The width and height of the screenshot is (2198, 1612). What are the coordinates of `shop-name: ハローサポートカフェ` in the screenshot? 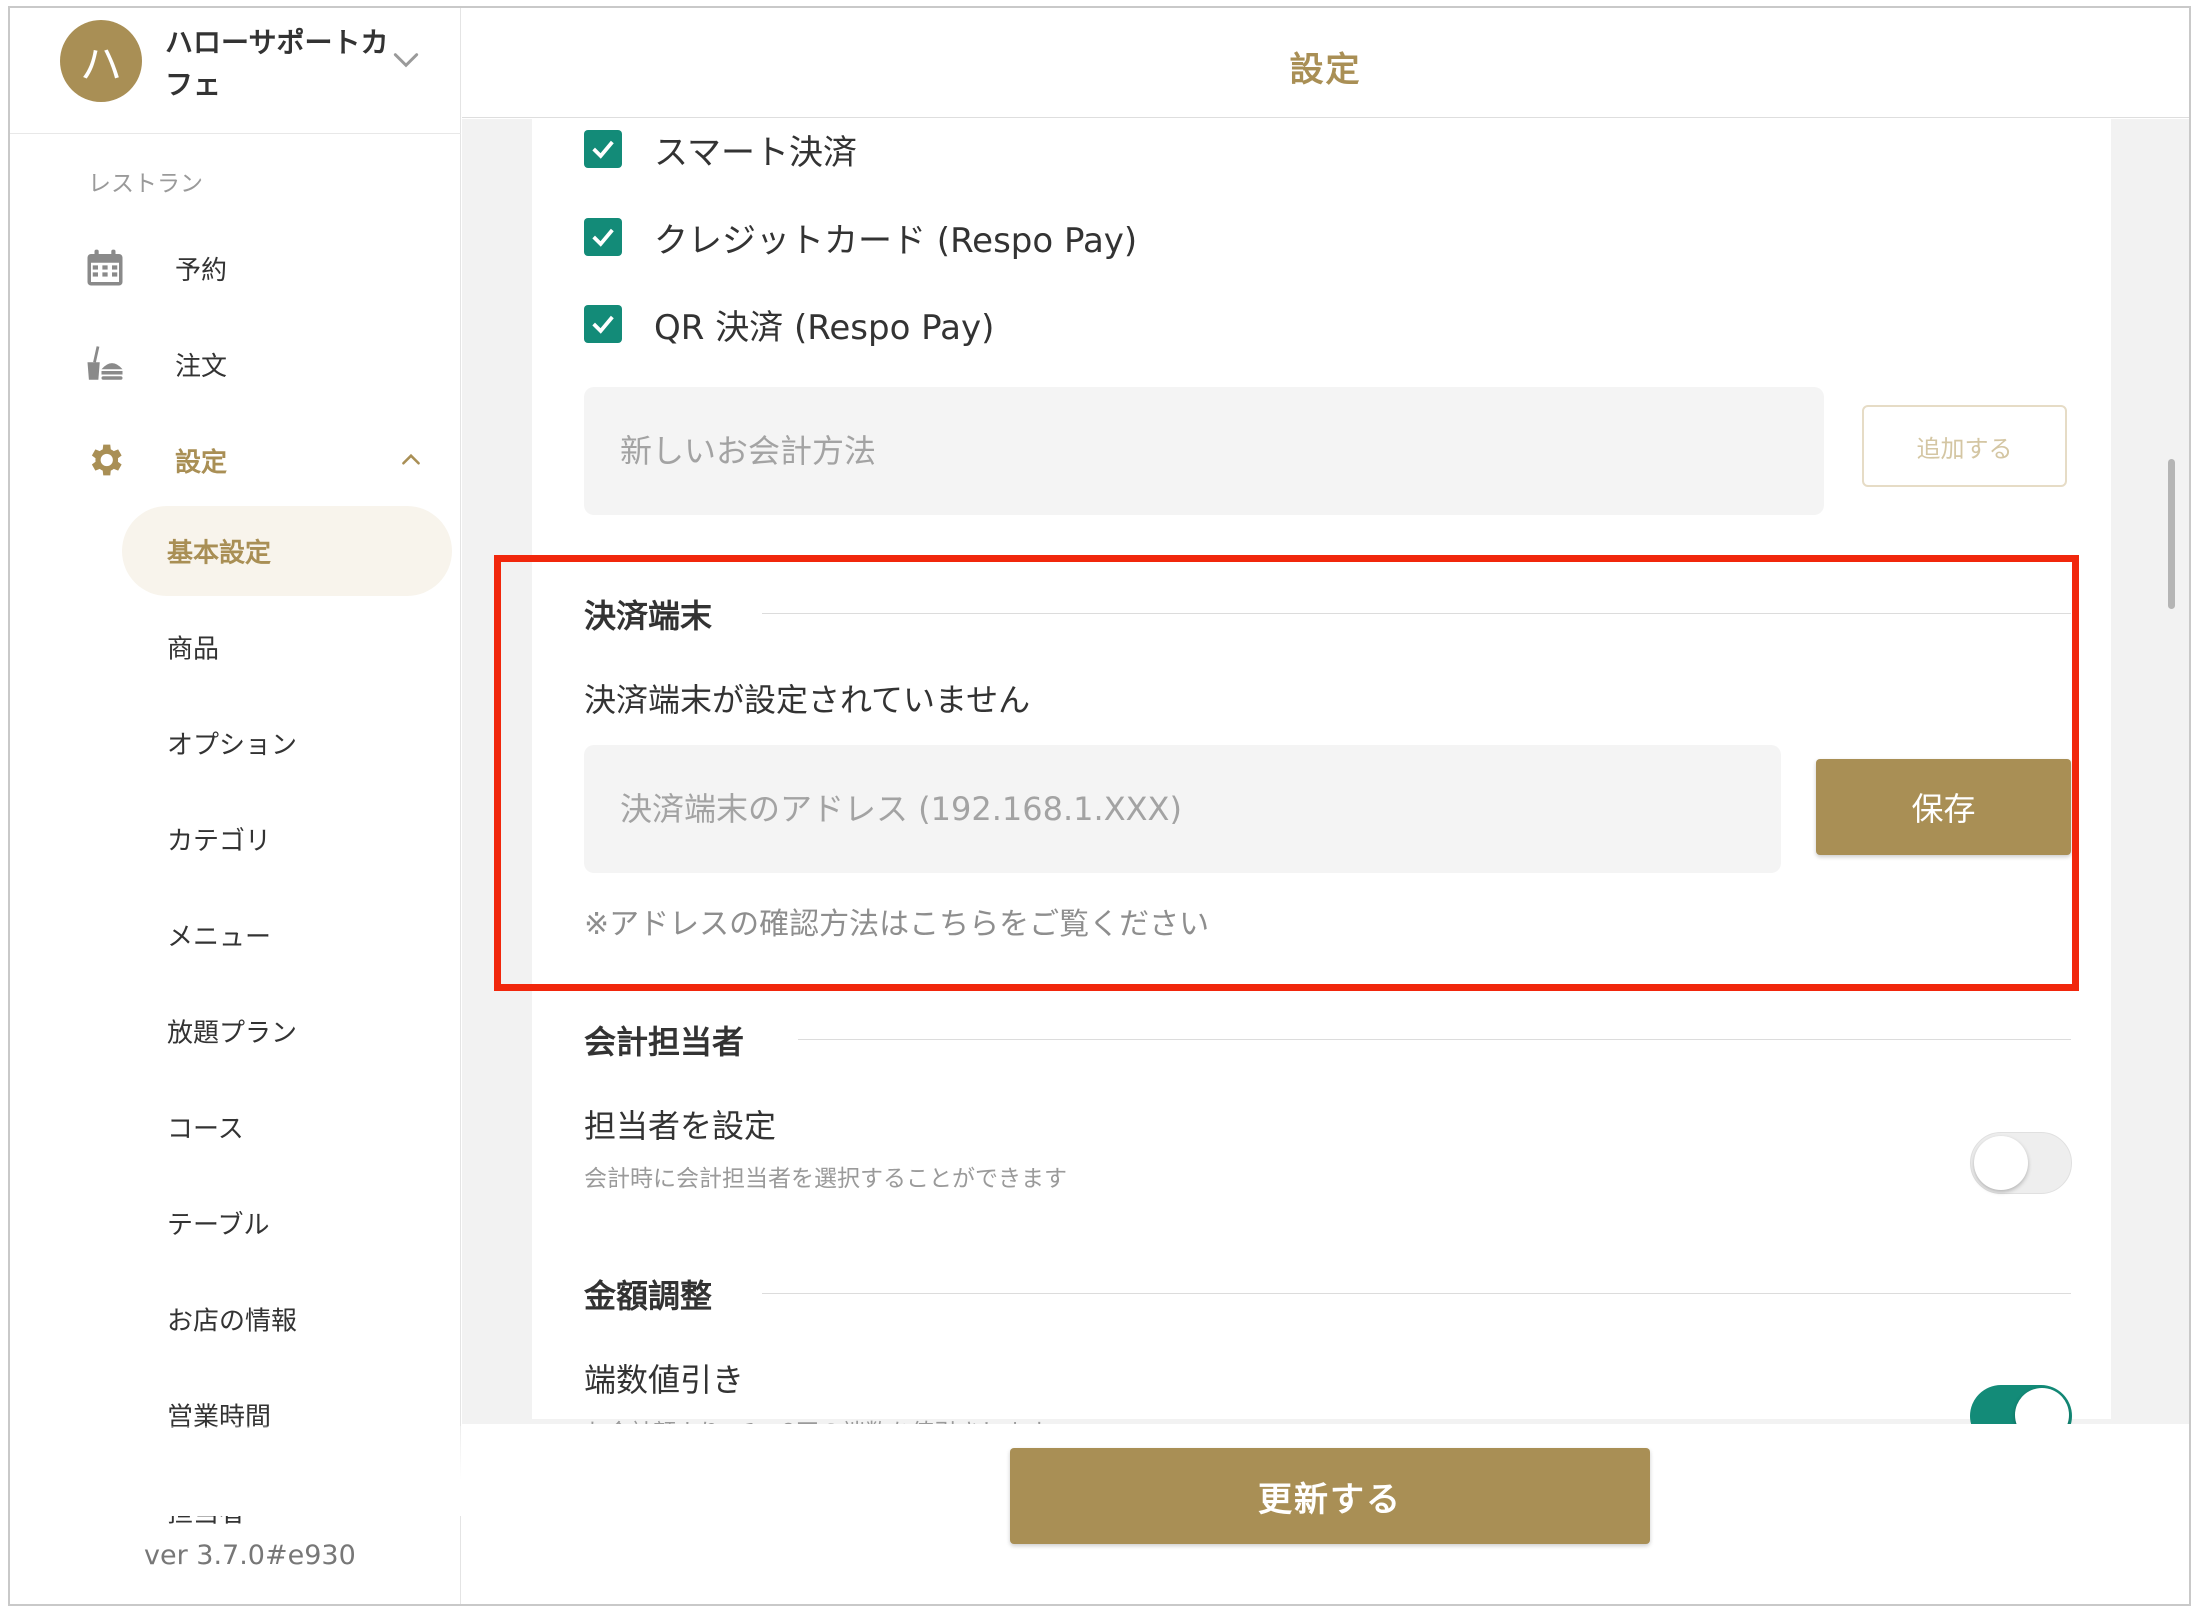 It's located at (277, 63).